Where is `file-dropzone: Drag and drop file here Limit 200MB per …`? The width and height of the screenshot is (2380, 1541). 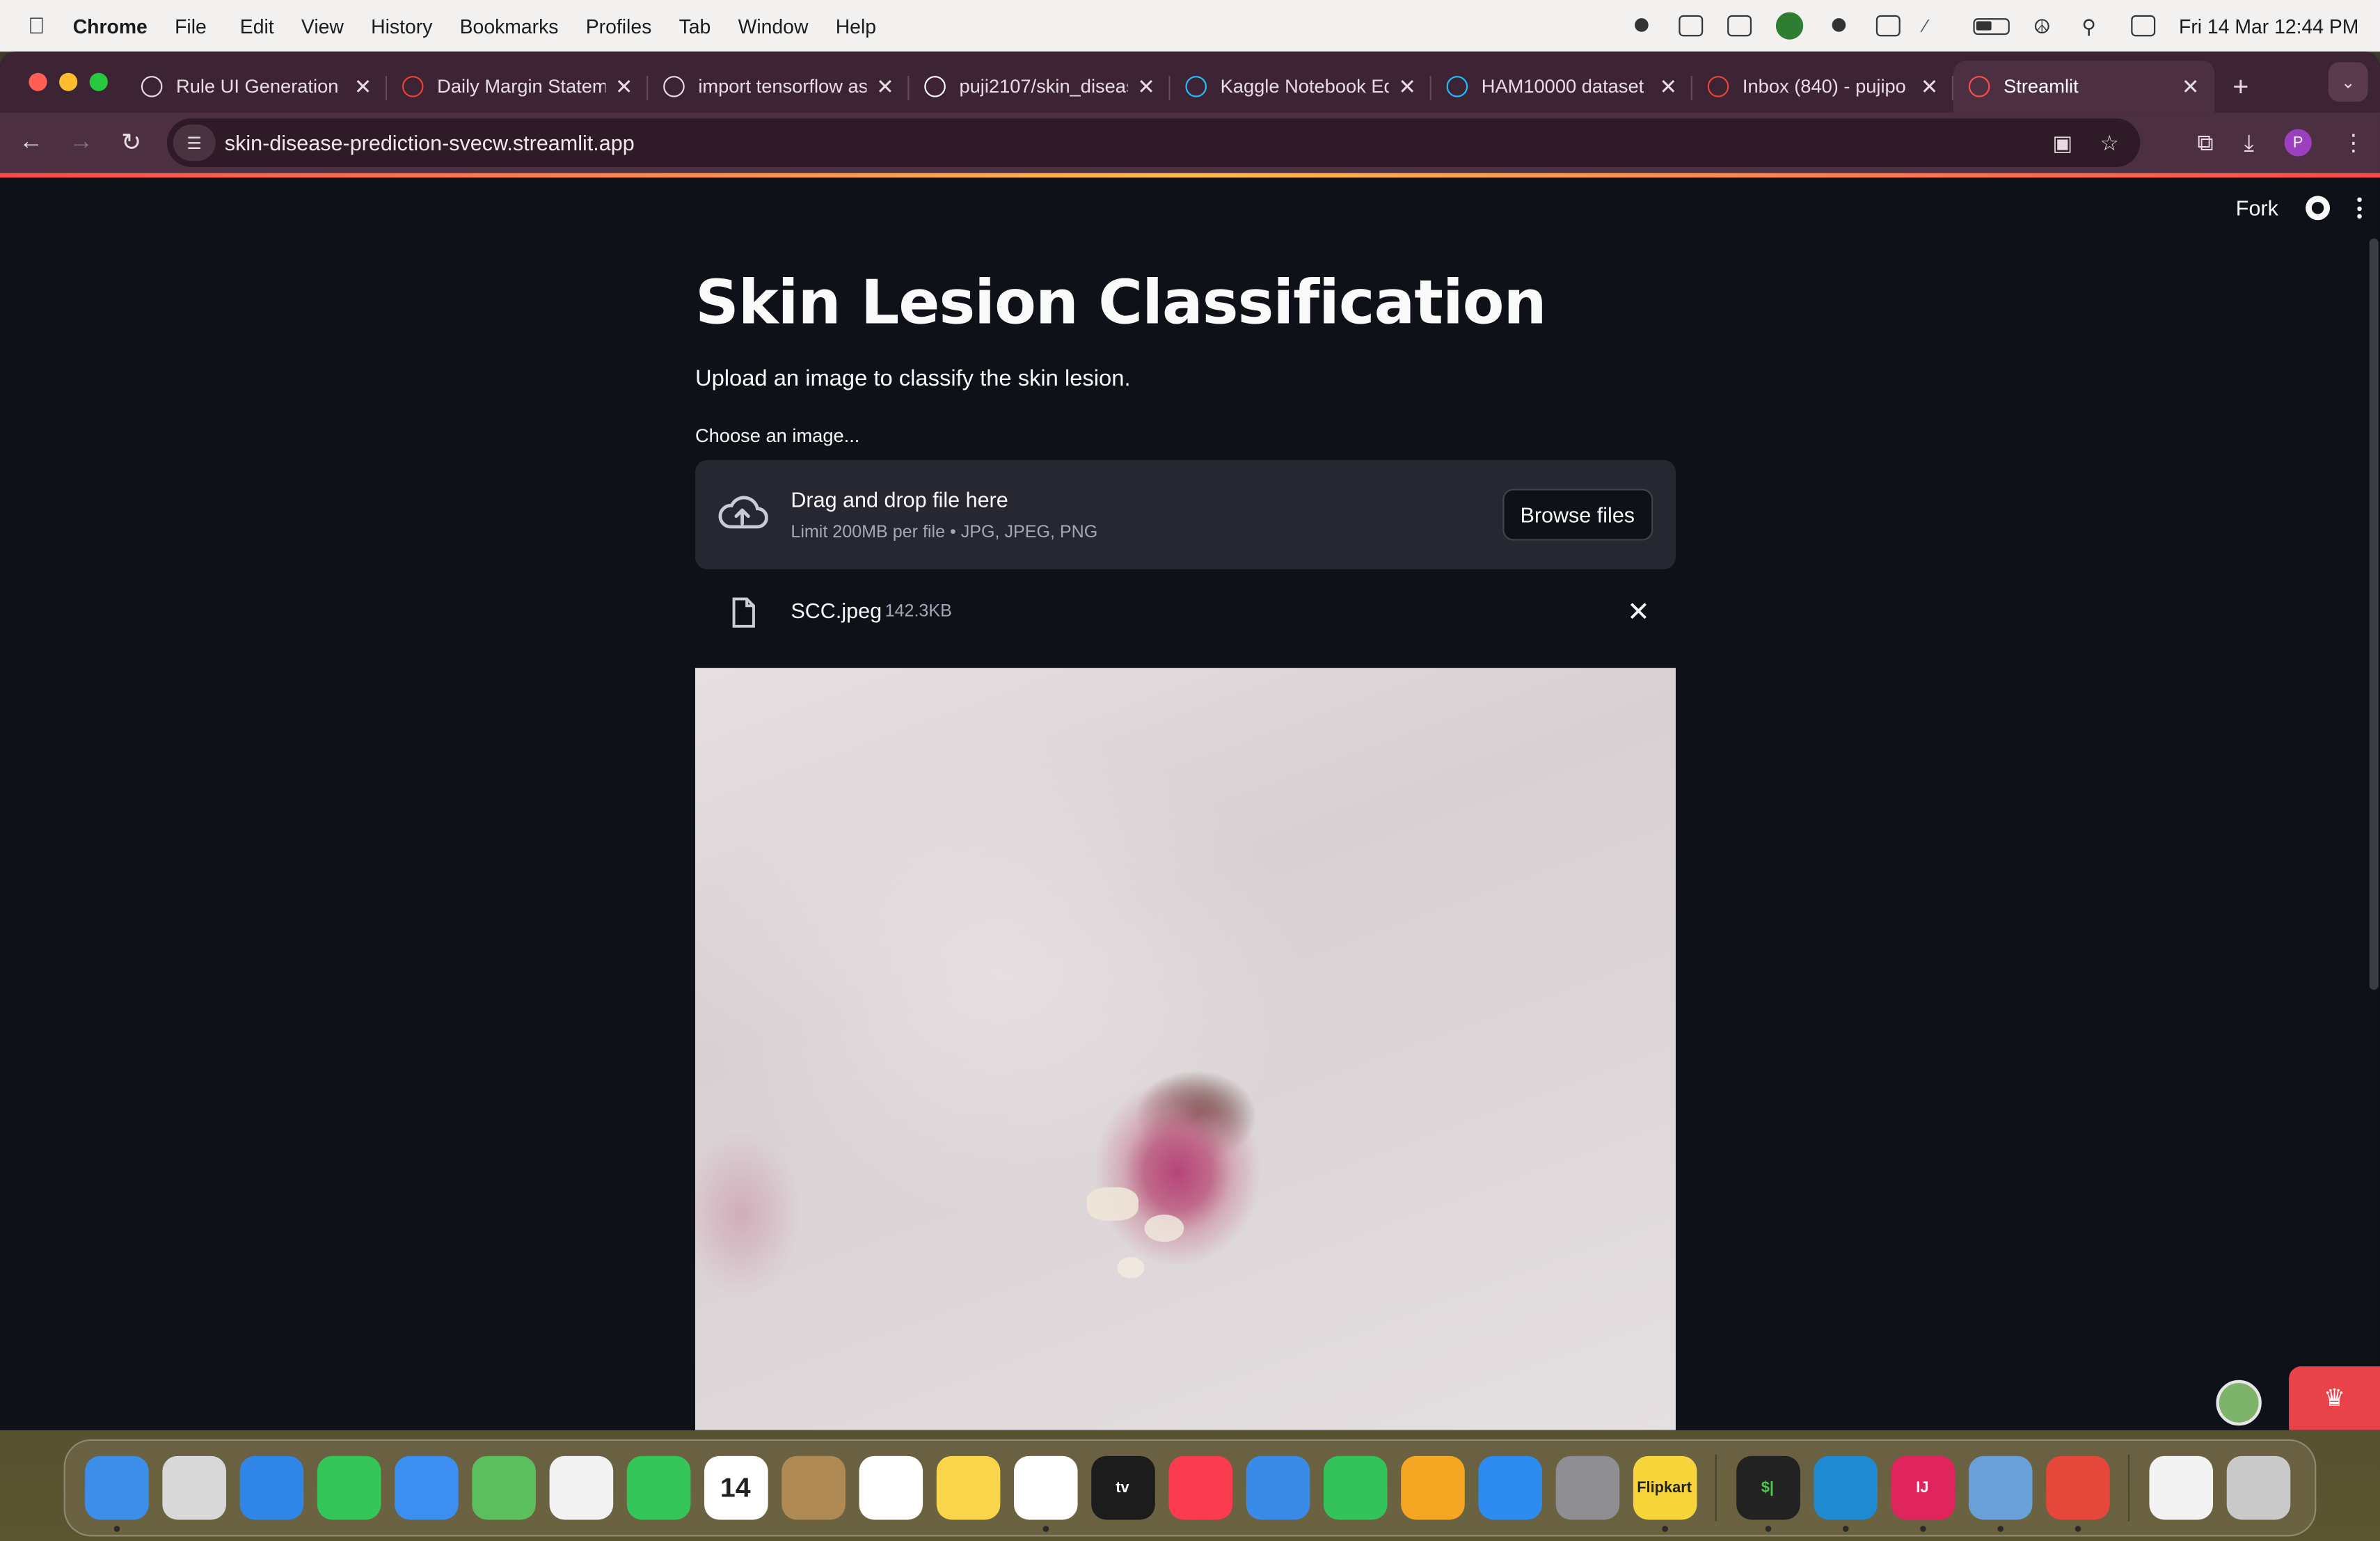
file-dropzone: Drag and drop file here Limit 200MB per … is located at coordinates (1185, 514).